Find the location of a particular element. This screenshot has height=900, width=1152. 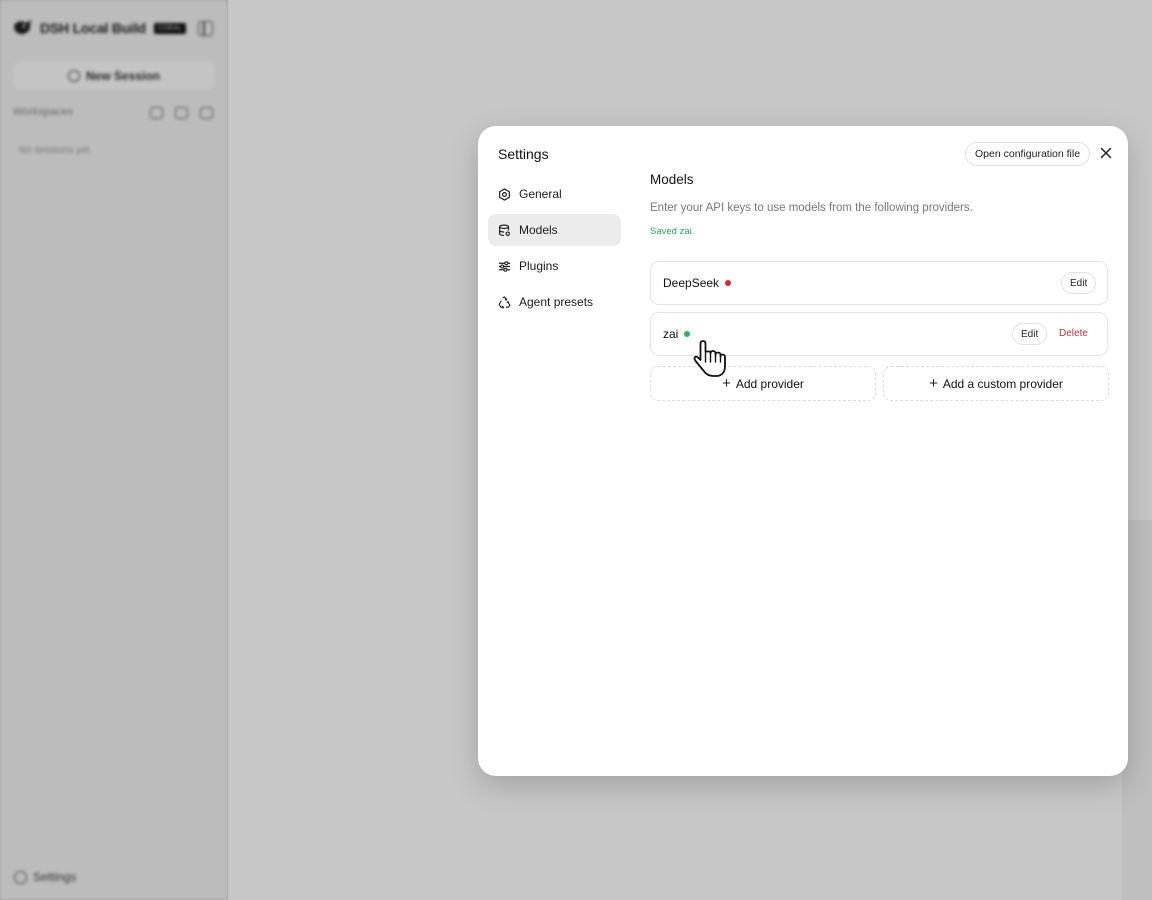

provider-row-zai: zai Edit Delete is located at coordinates (879, 334).